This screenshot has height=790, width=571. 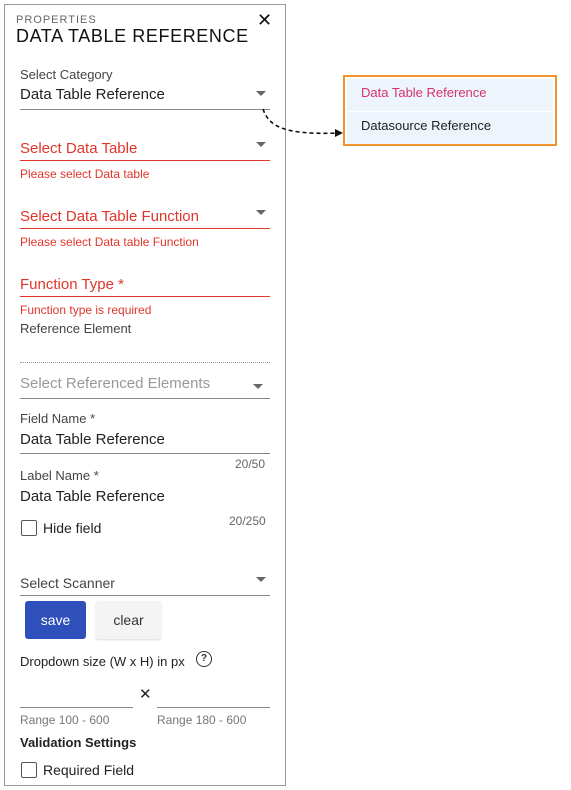 What do you see at coordinates (250, 464) in the screenshot?
I see `field-name-counter: 20/50` at bounding box center [250, 464].